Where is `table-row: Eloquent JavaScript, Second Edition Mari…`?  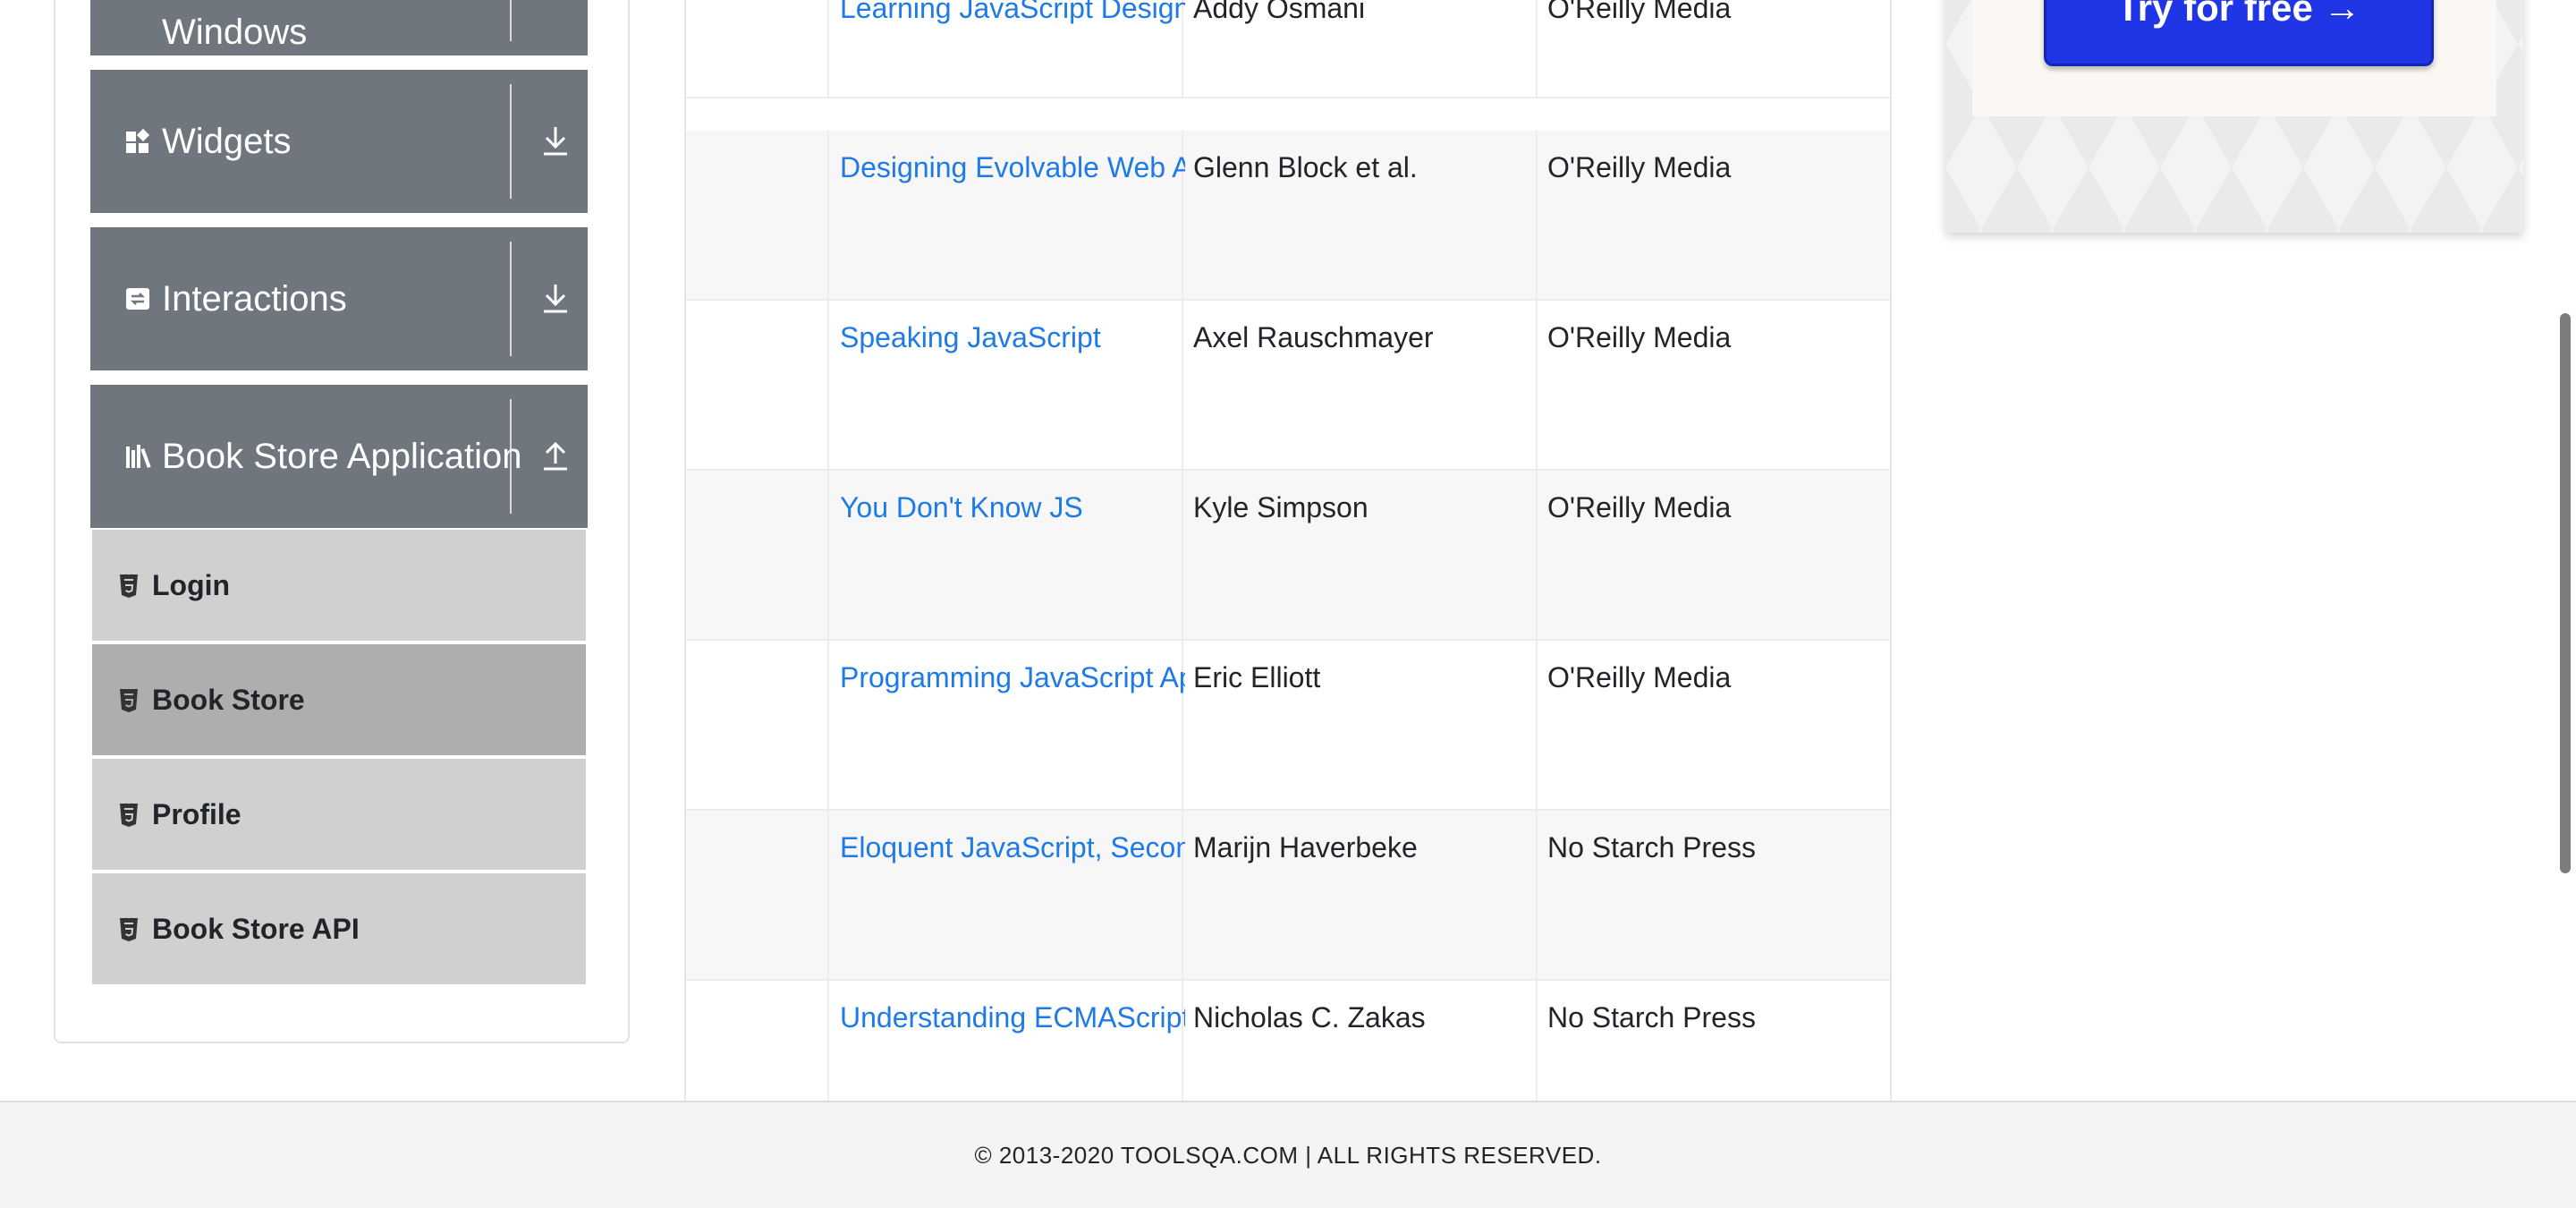 table-row: Eloquent JavaScript, Second Edition Mari… is located at coordinates (1288, 896).